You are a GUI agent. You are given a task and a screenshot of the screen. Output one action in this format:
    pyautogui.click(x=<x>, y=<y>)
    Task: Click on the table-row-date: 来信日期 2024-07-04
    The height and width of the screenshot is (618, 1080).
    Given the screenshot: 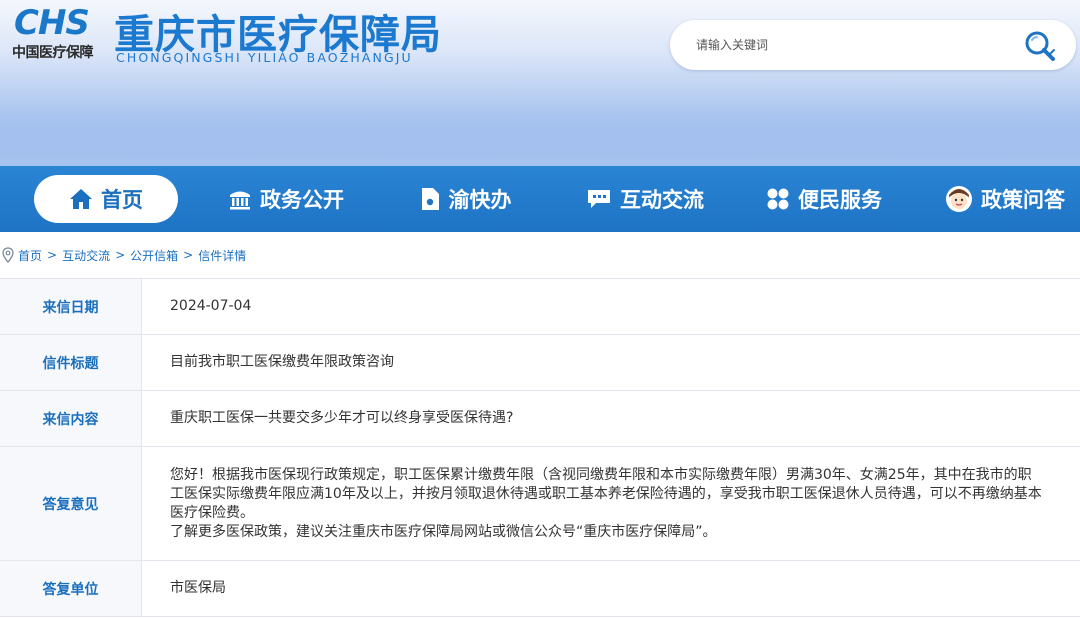 What is the action you would take?
    pyautogui.click(x=540, y=307)
    